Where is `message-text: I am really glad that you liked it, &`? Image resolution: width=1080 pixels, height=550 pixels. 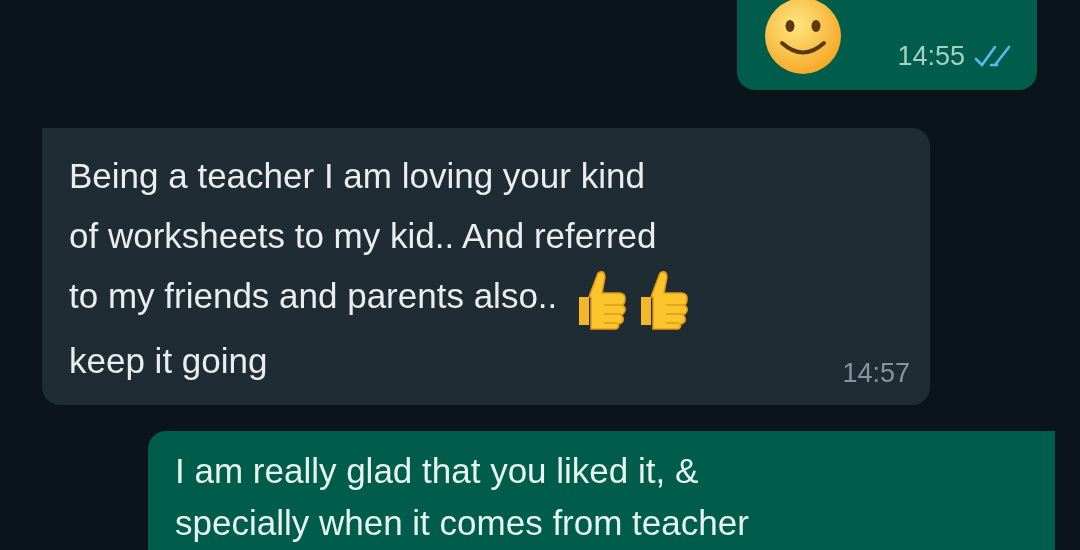 message-text: I am really glad that you liked it, & is located at coordinates (437, 470).